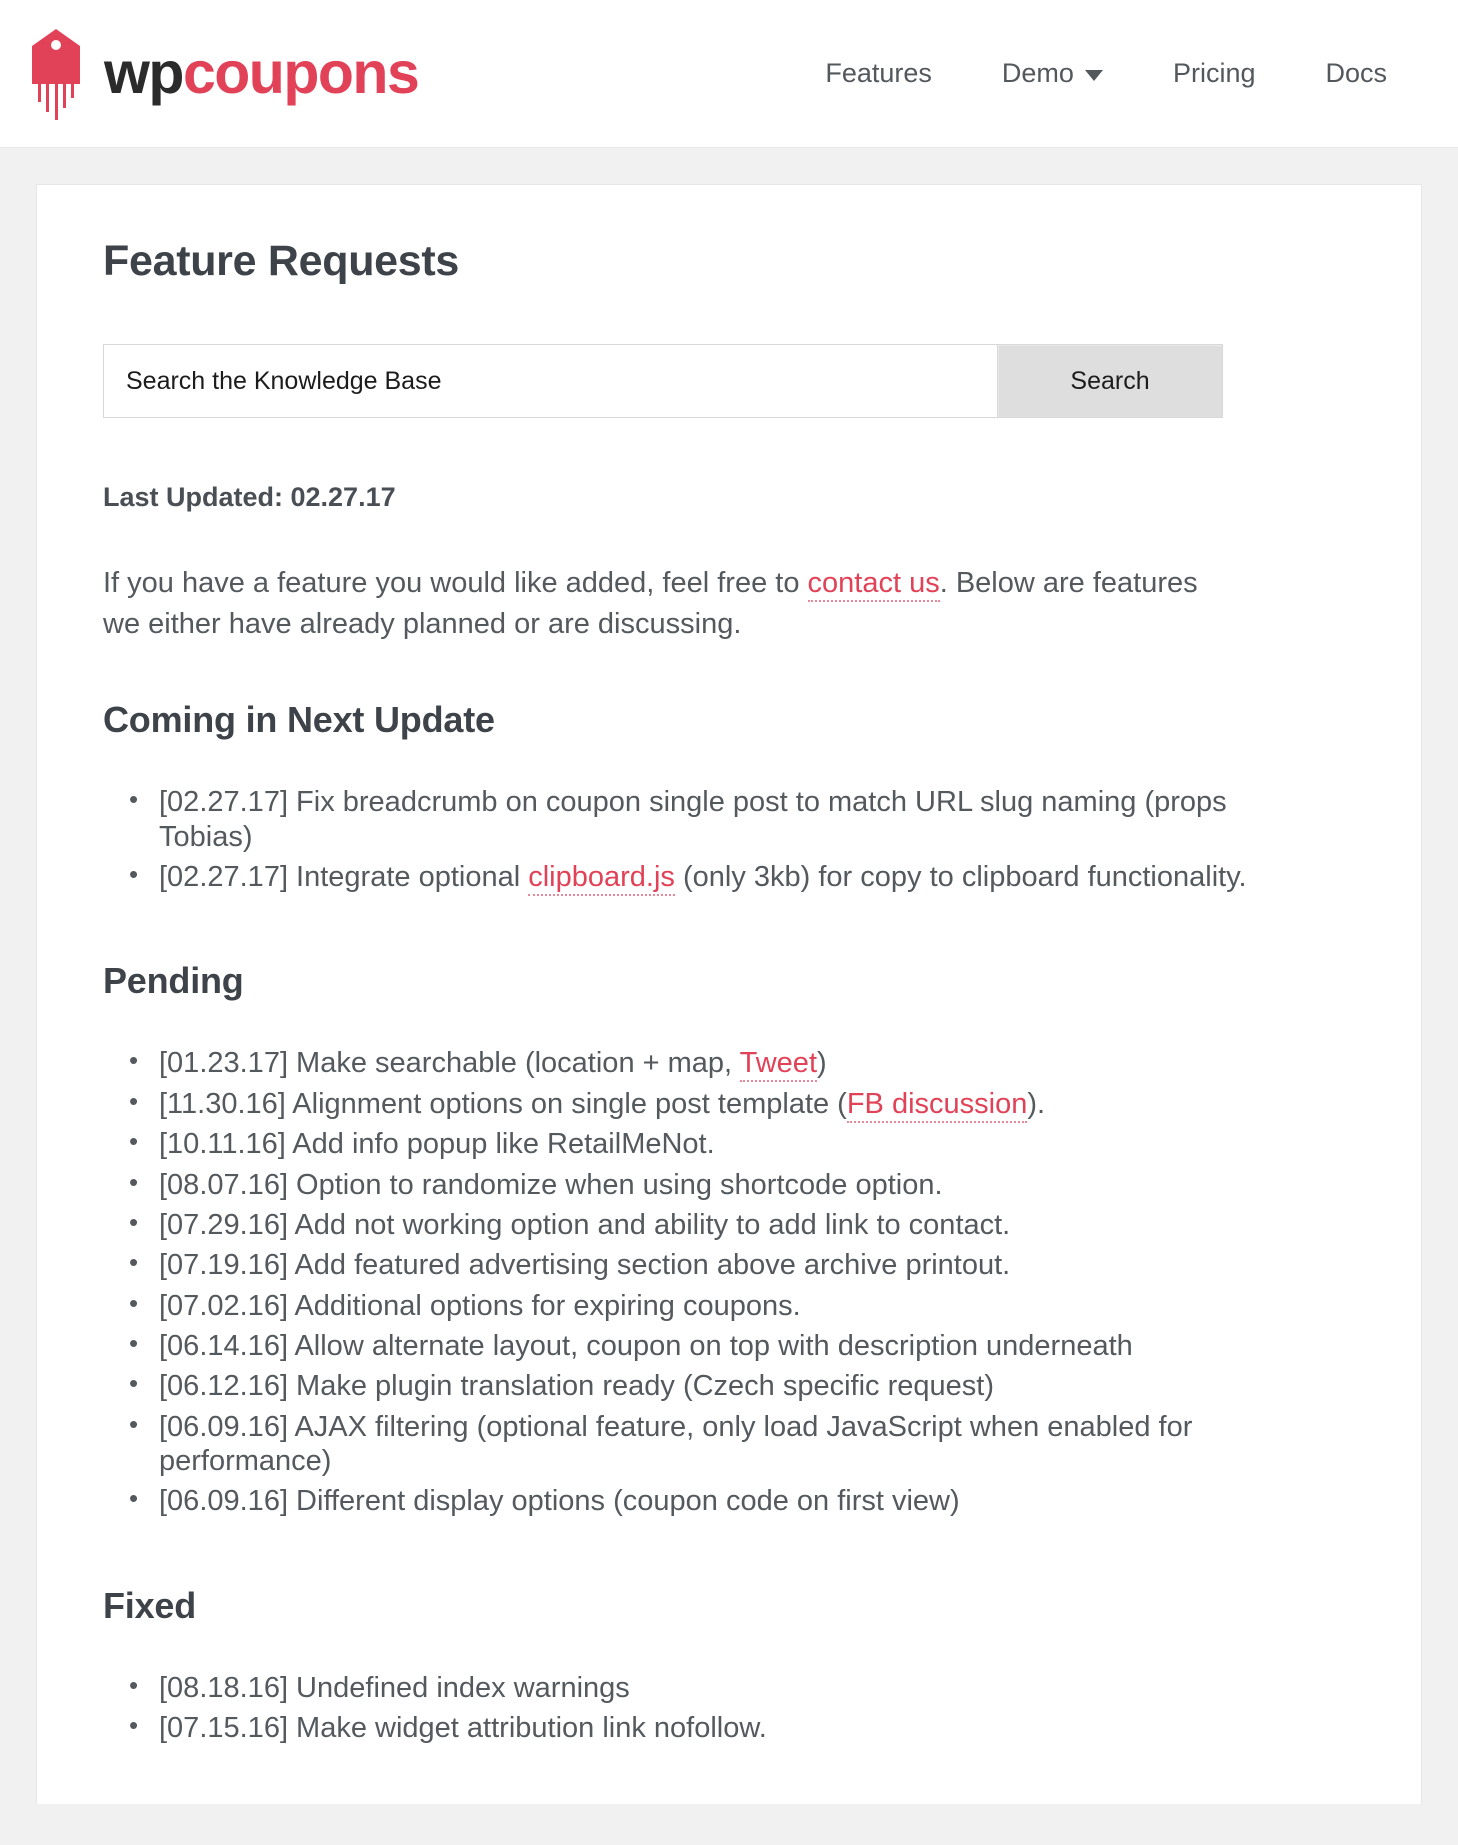 Image resolution: width=1458 pixels, height=1845 pixels. What do you see at coordinates (301, 73) in the screenshot?
I see `brand-coupons-text: coupons` at bounding box center [301, 73].